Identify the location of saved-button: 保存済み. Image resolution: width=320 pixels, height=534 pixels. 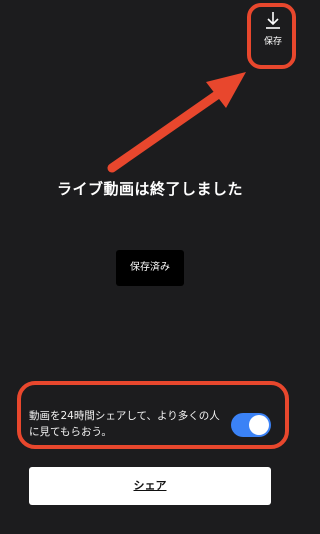
(150, 268).